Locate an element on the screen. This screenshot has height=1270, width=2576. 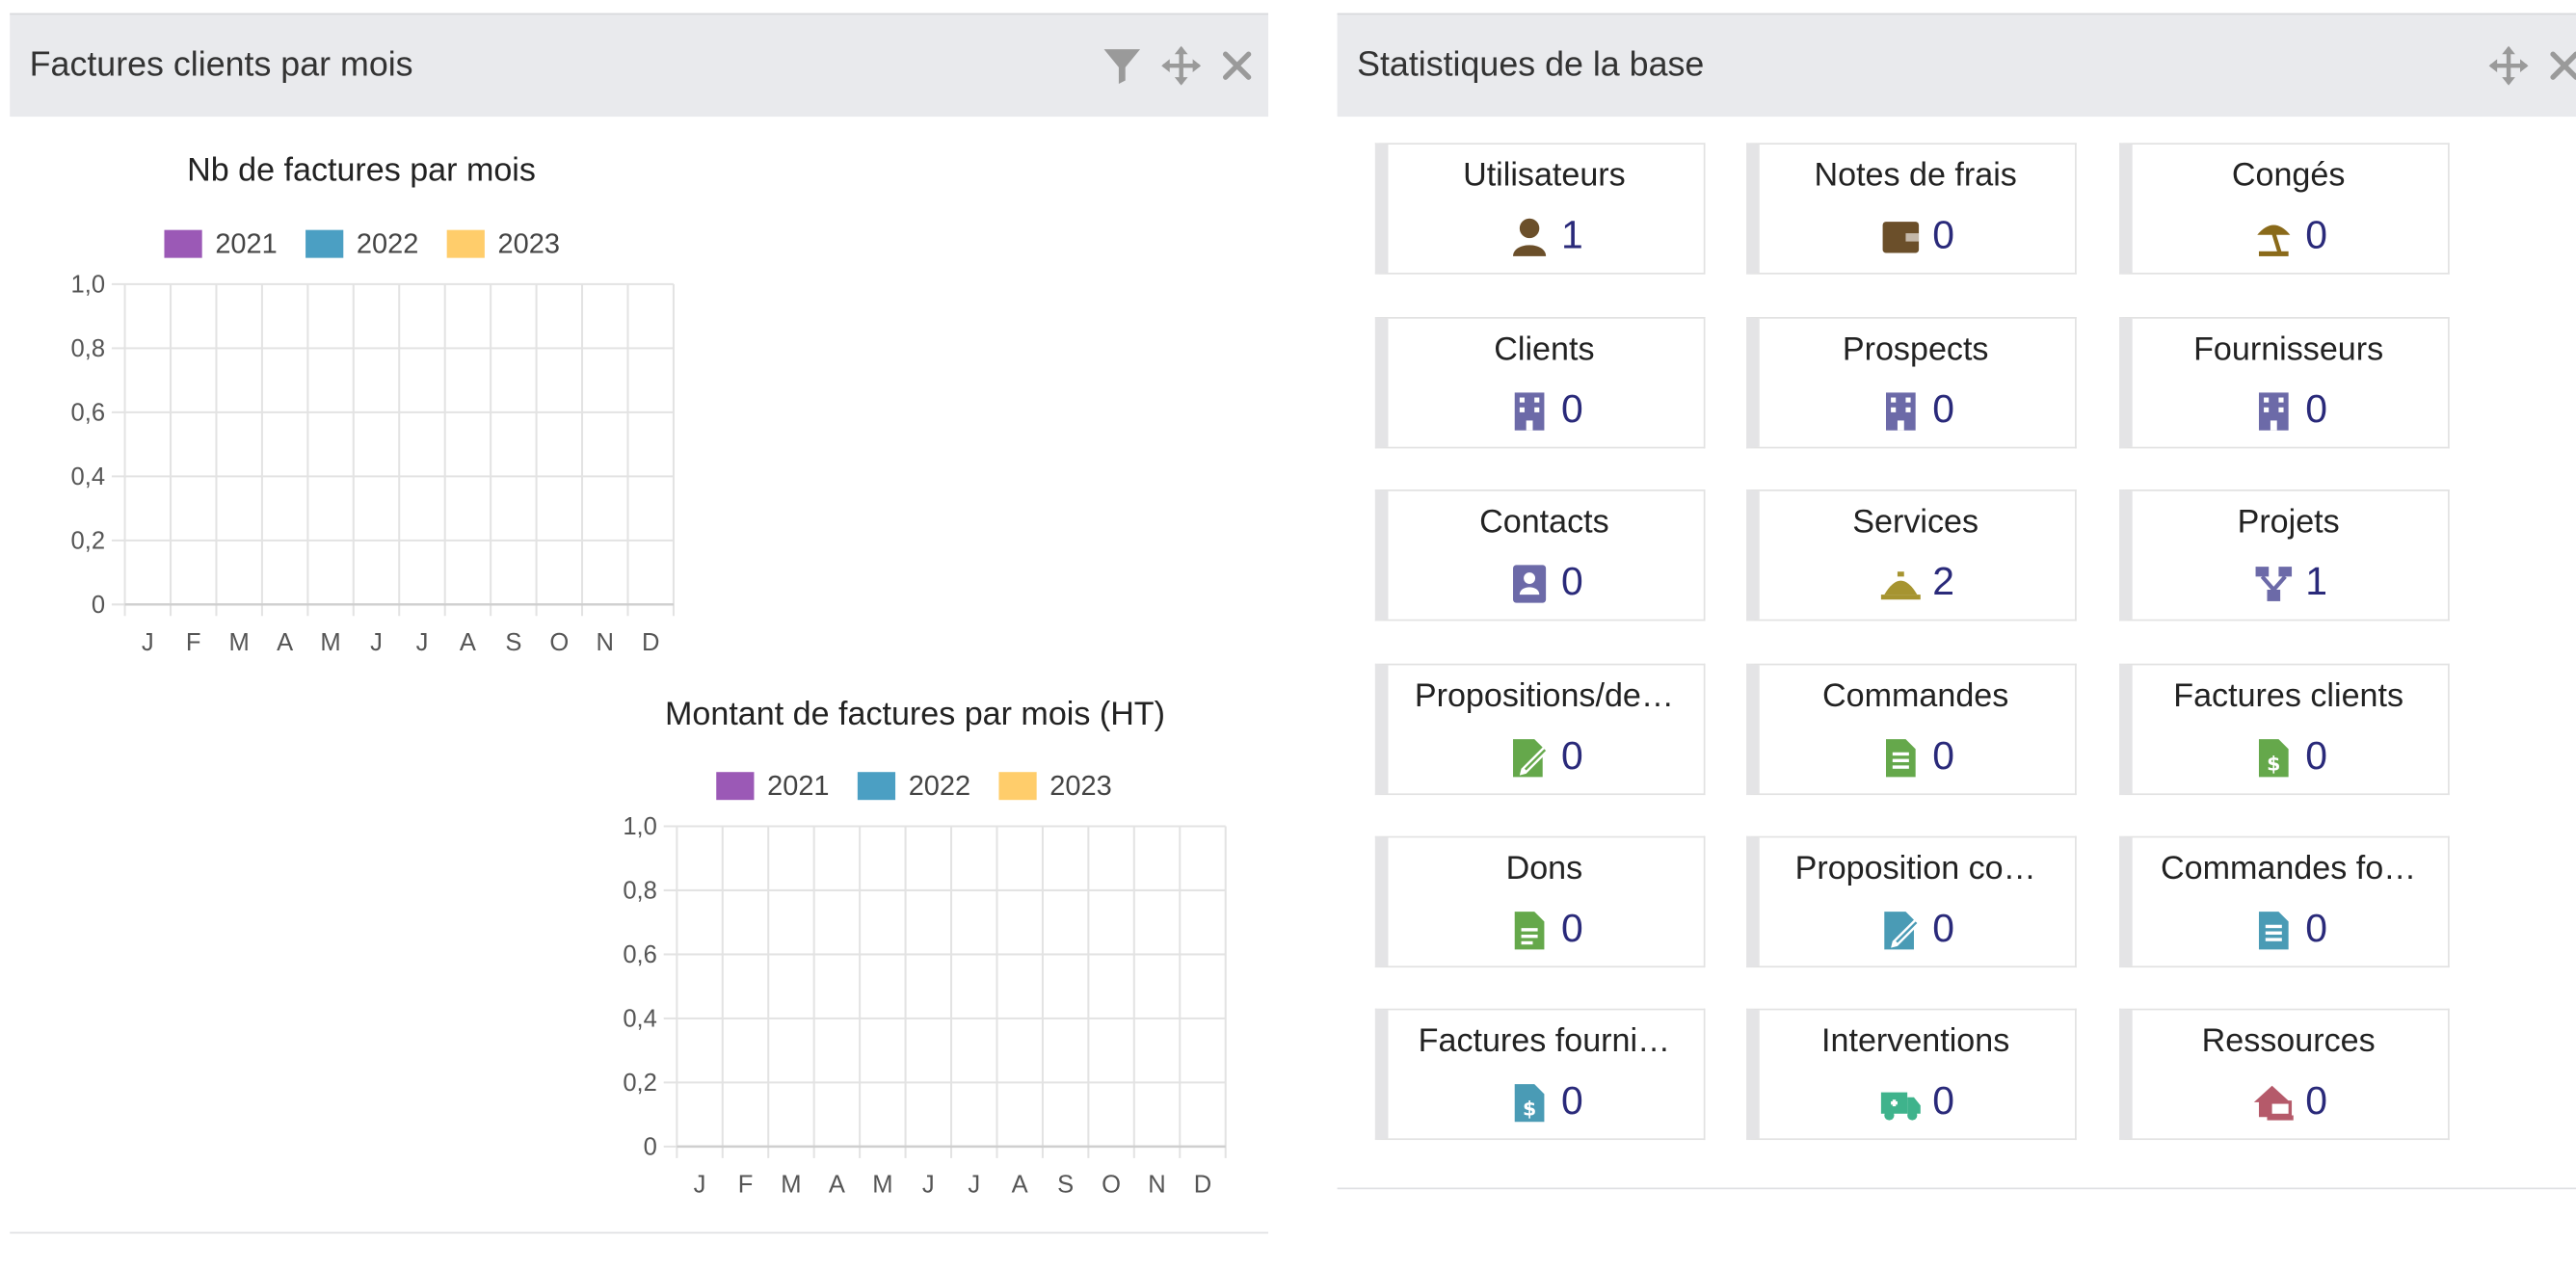
stat-box: Utilisateurs 1 is located at coordinates (1540, 209).